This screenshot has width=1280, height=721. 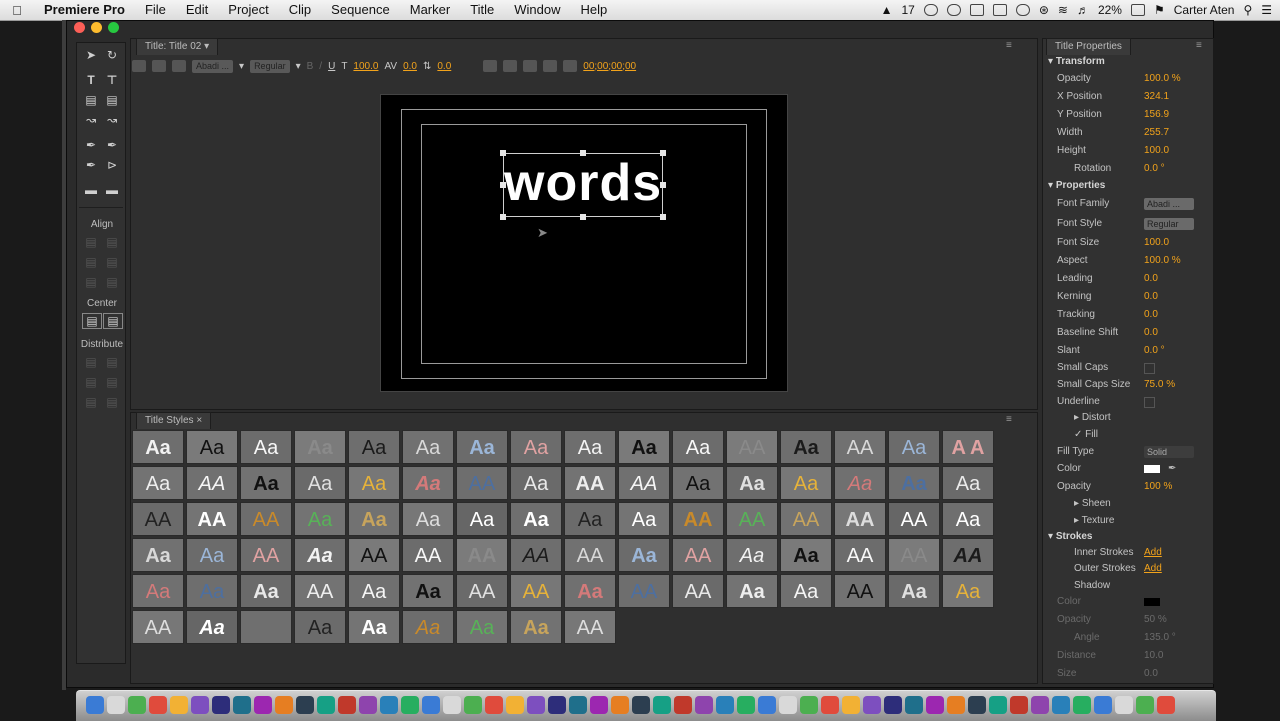 I want to click on background-video-icon, so click(x=570, y=66).